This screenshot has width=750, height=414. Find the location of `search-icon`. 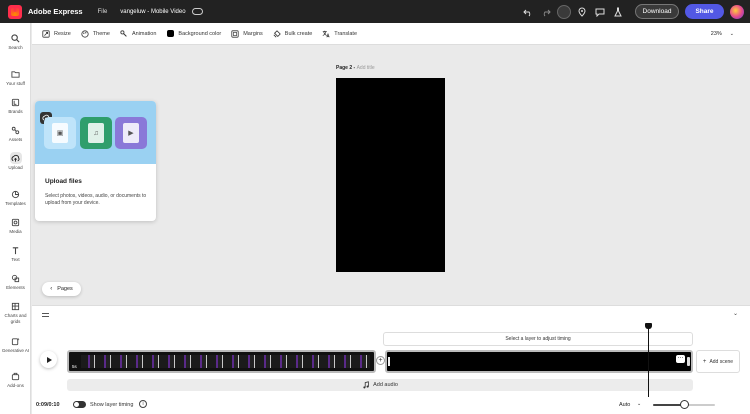

search-icon is located at coordinates (16, 38).